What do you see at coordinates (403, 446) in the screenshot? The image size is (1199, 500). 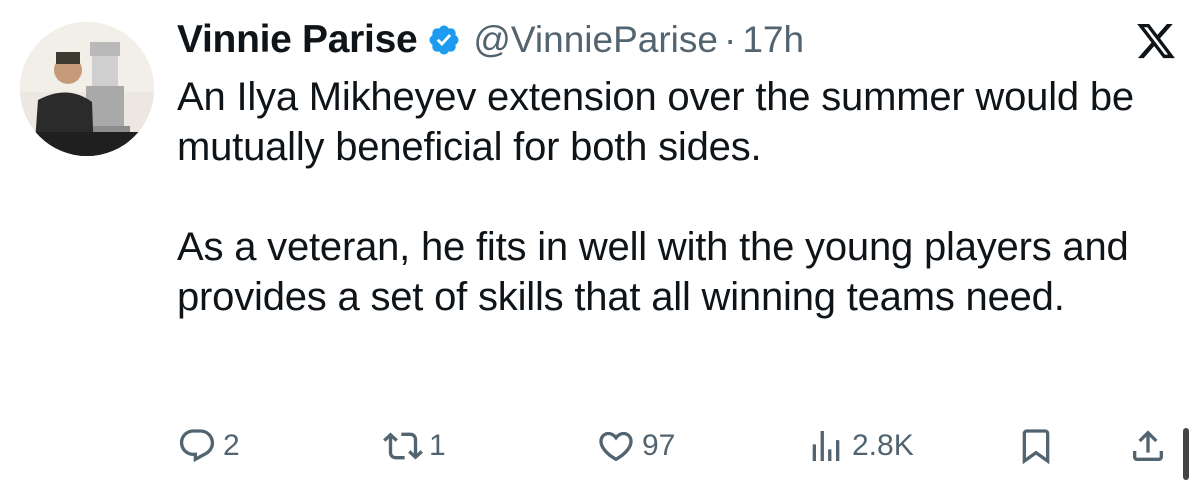 I see `repost-icon` at bounding box center [403, 446].